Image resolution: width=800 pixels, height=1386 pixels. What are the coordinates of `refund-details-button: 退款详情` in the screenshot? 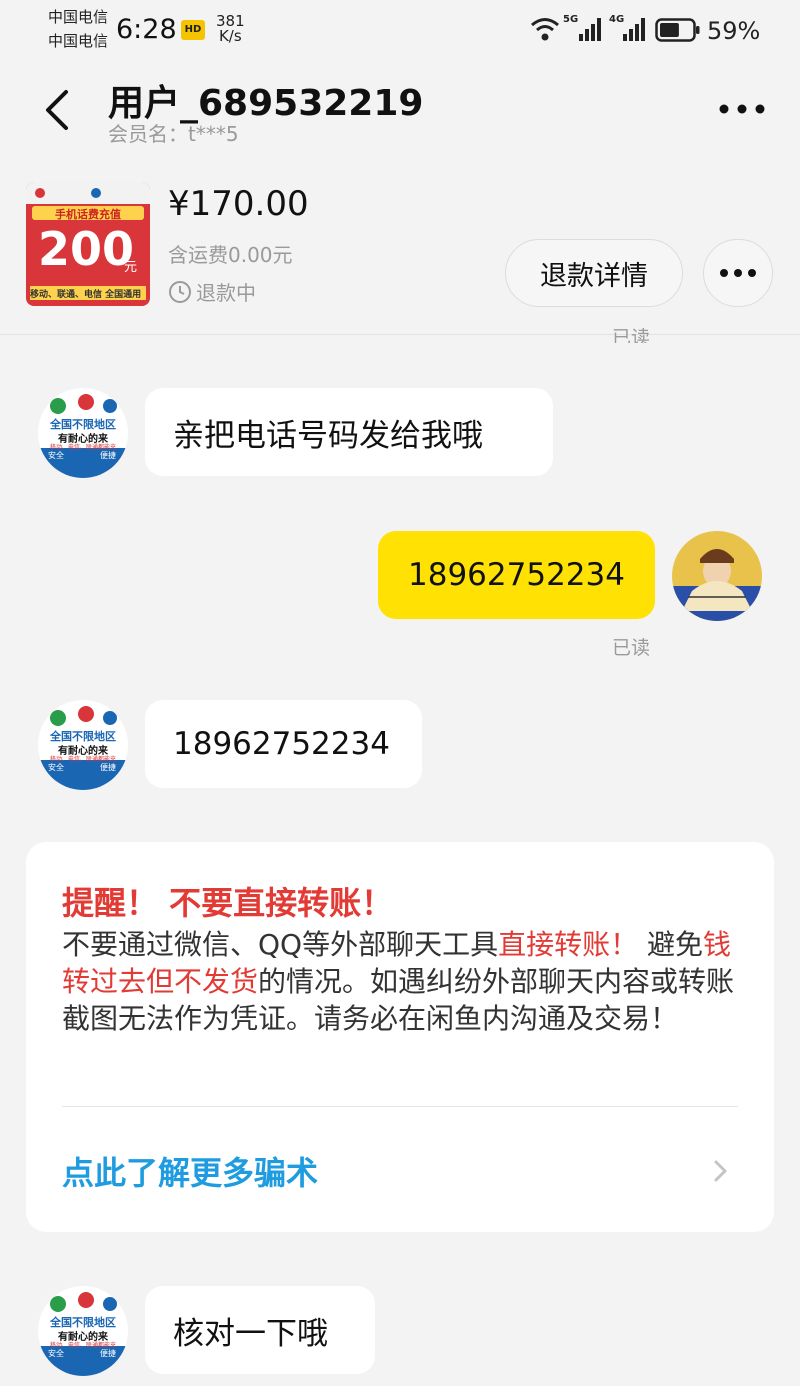 It's located at (594, 273).